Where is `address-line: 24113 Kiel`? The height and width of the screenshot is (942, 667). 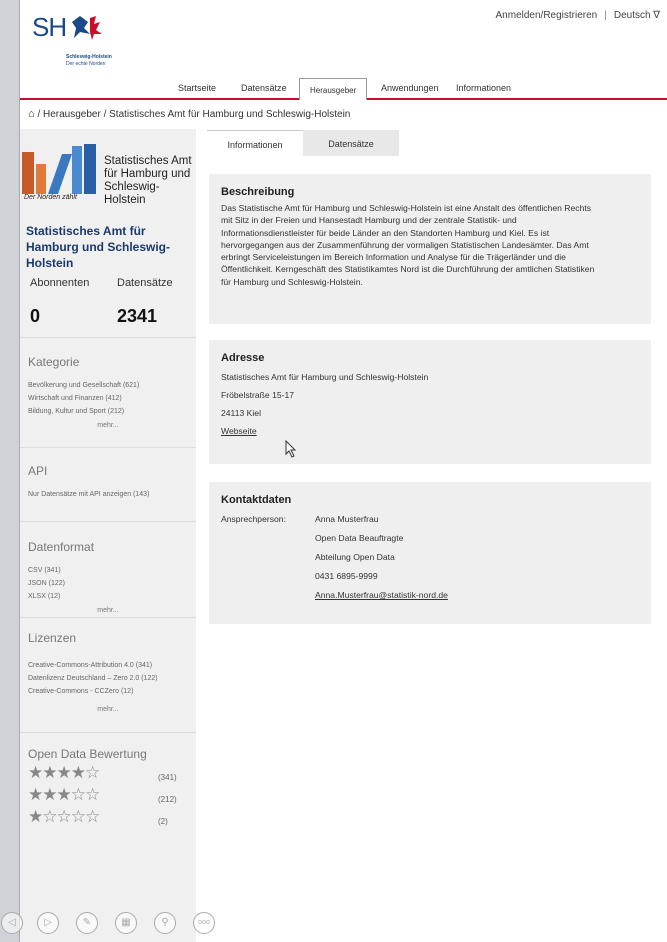
address-line: 24113 Kiel is located at coordinates (241, 413).